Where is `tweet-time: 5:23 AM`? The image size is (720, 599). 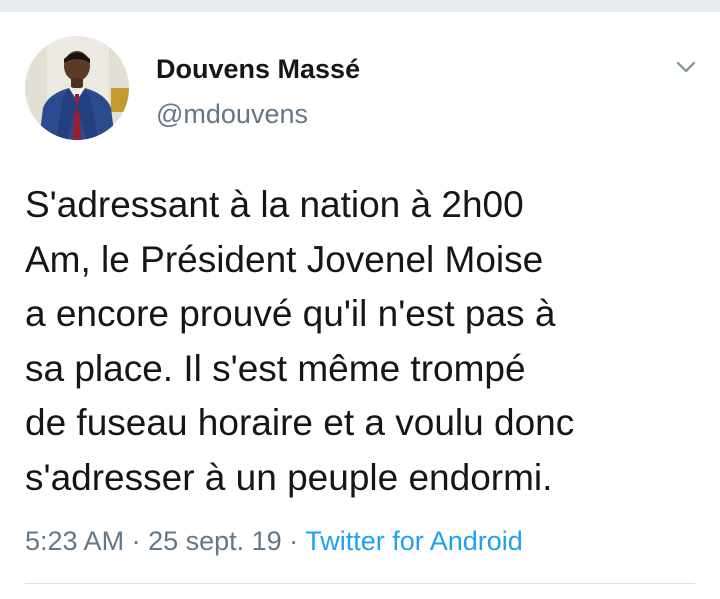 tweet-time: 5:23 AM is located at coordinates (74, 541).